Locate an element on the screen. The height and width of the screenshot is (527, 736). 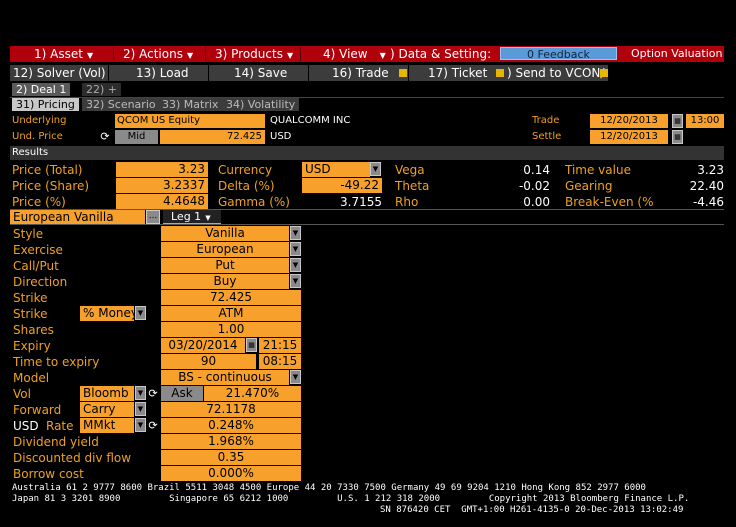
expiry-date-input: 03/20/2014 is located at coordinates (203, 345).